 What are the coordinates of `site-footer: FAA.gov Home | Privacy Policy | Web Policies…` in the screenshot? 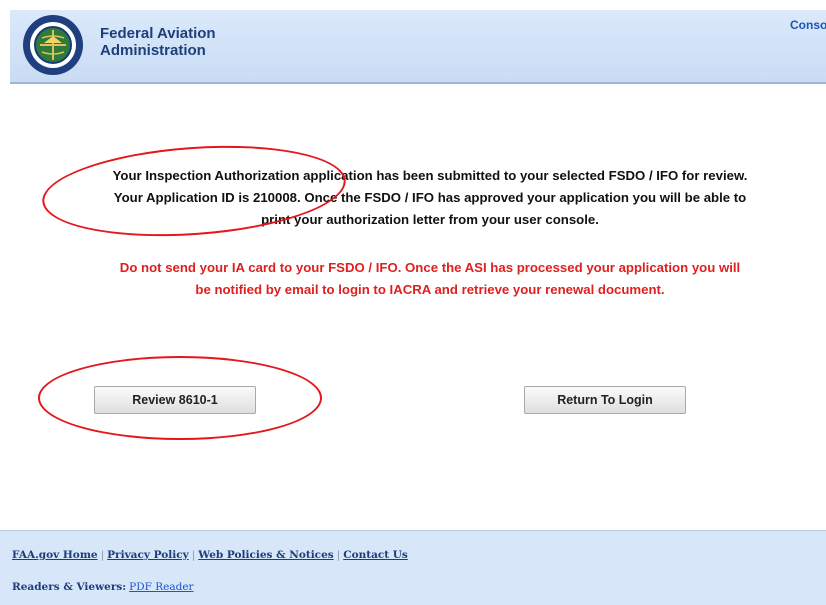 It's located at (413, 567).